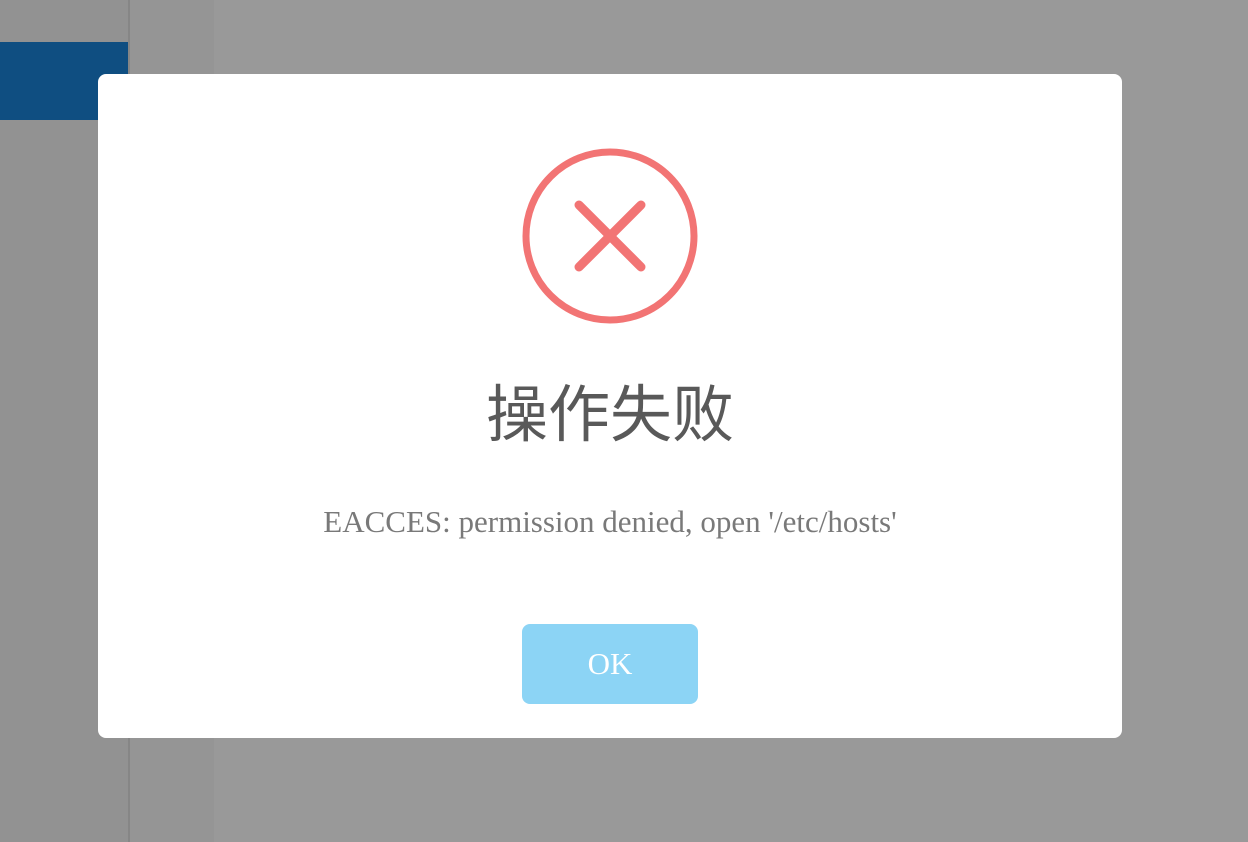 Image resolution: width=1248 pixels, height=842 pixels. What do you see at coordinates (609, 416) in the screenshot?
I see `dialog-title: 操作失败` at bounding box center [609, 416].